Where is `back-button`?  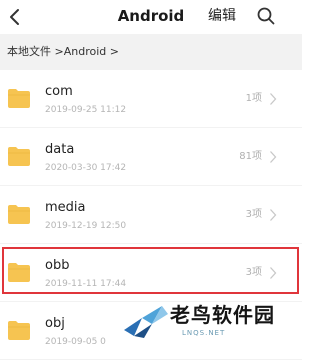
back-button is located at coordinates (14, 17).